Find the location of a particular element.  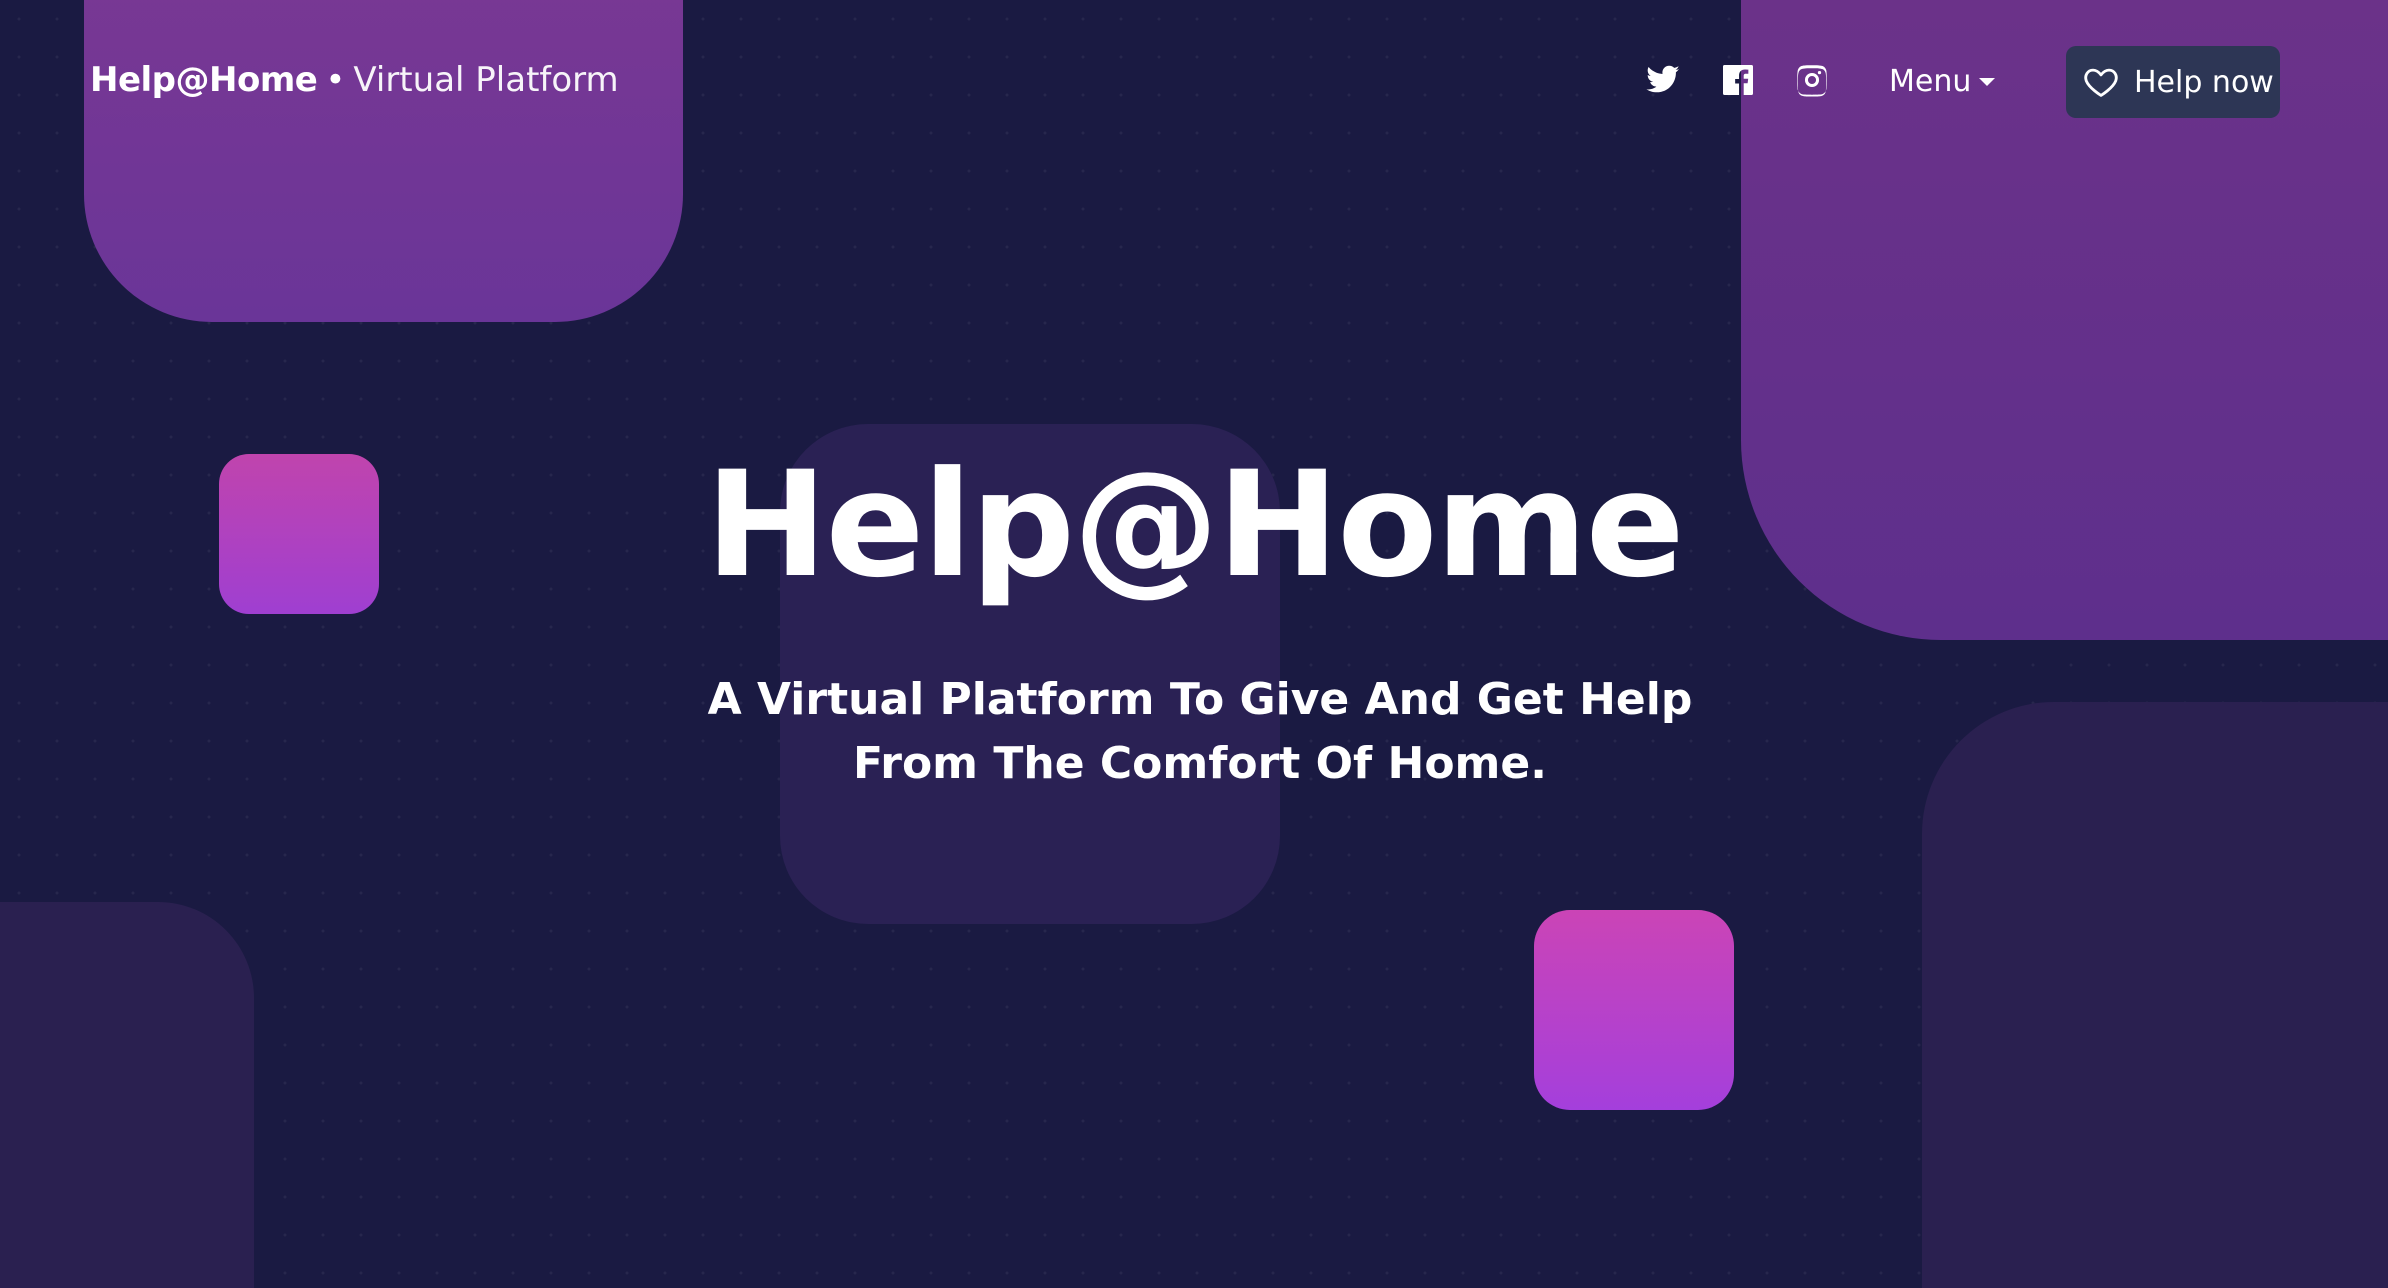

brand-tagline: Virtual Platform is located at coordinates (486, 80).